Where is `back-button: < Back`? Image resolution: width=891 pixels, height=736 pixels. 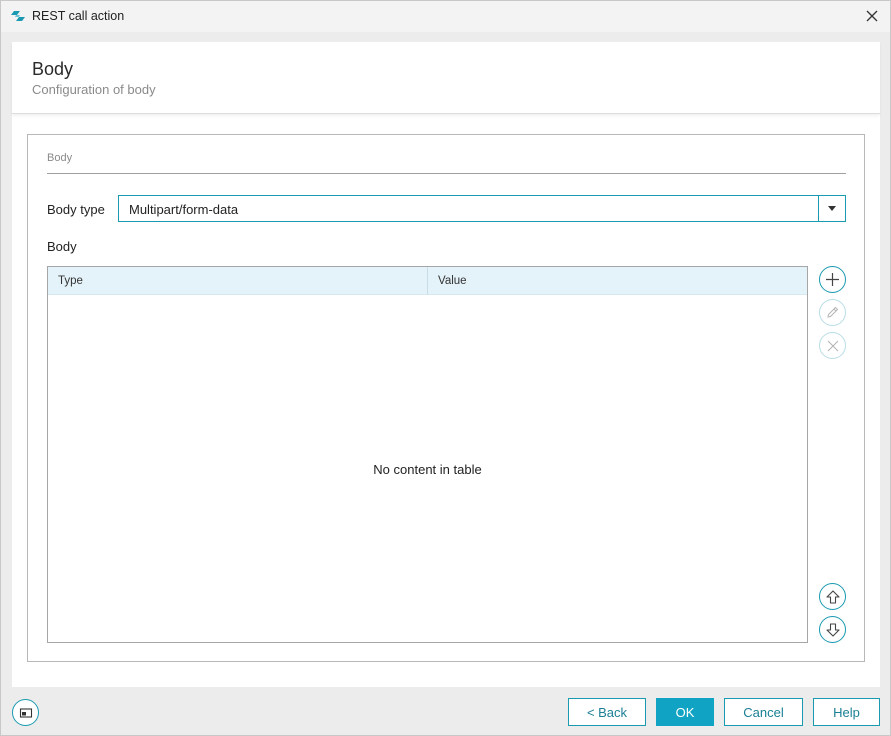 back-button: < Back is located at coordinates (607, 712).